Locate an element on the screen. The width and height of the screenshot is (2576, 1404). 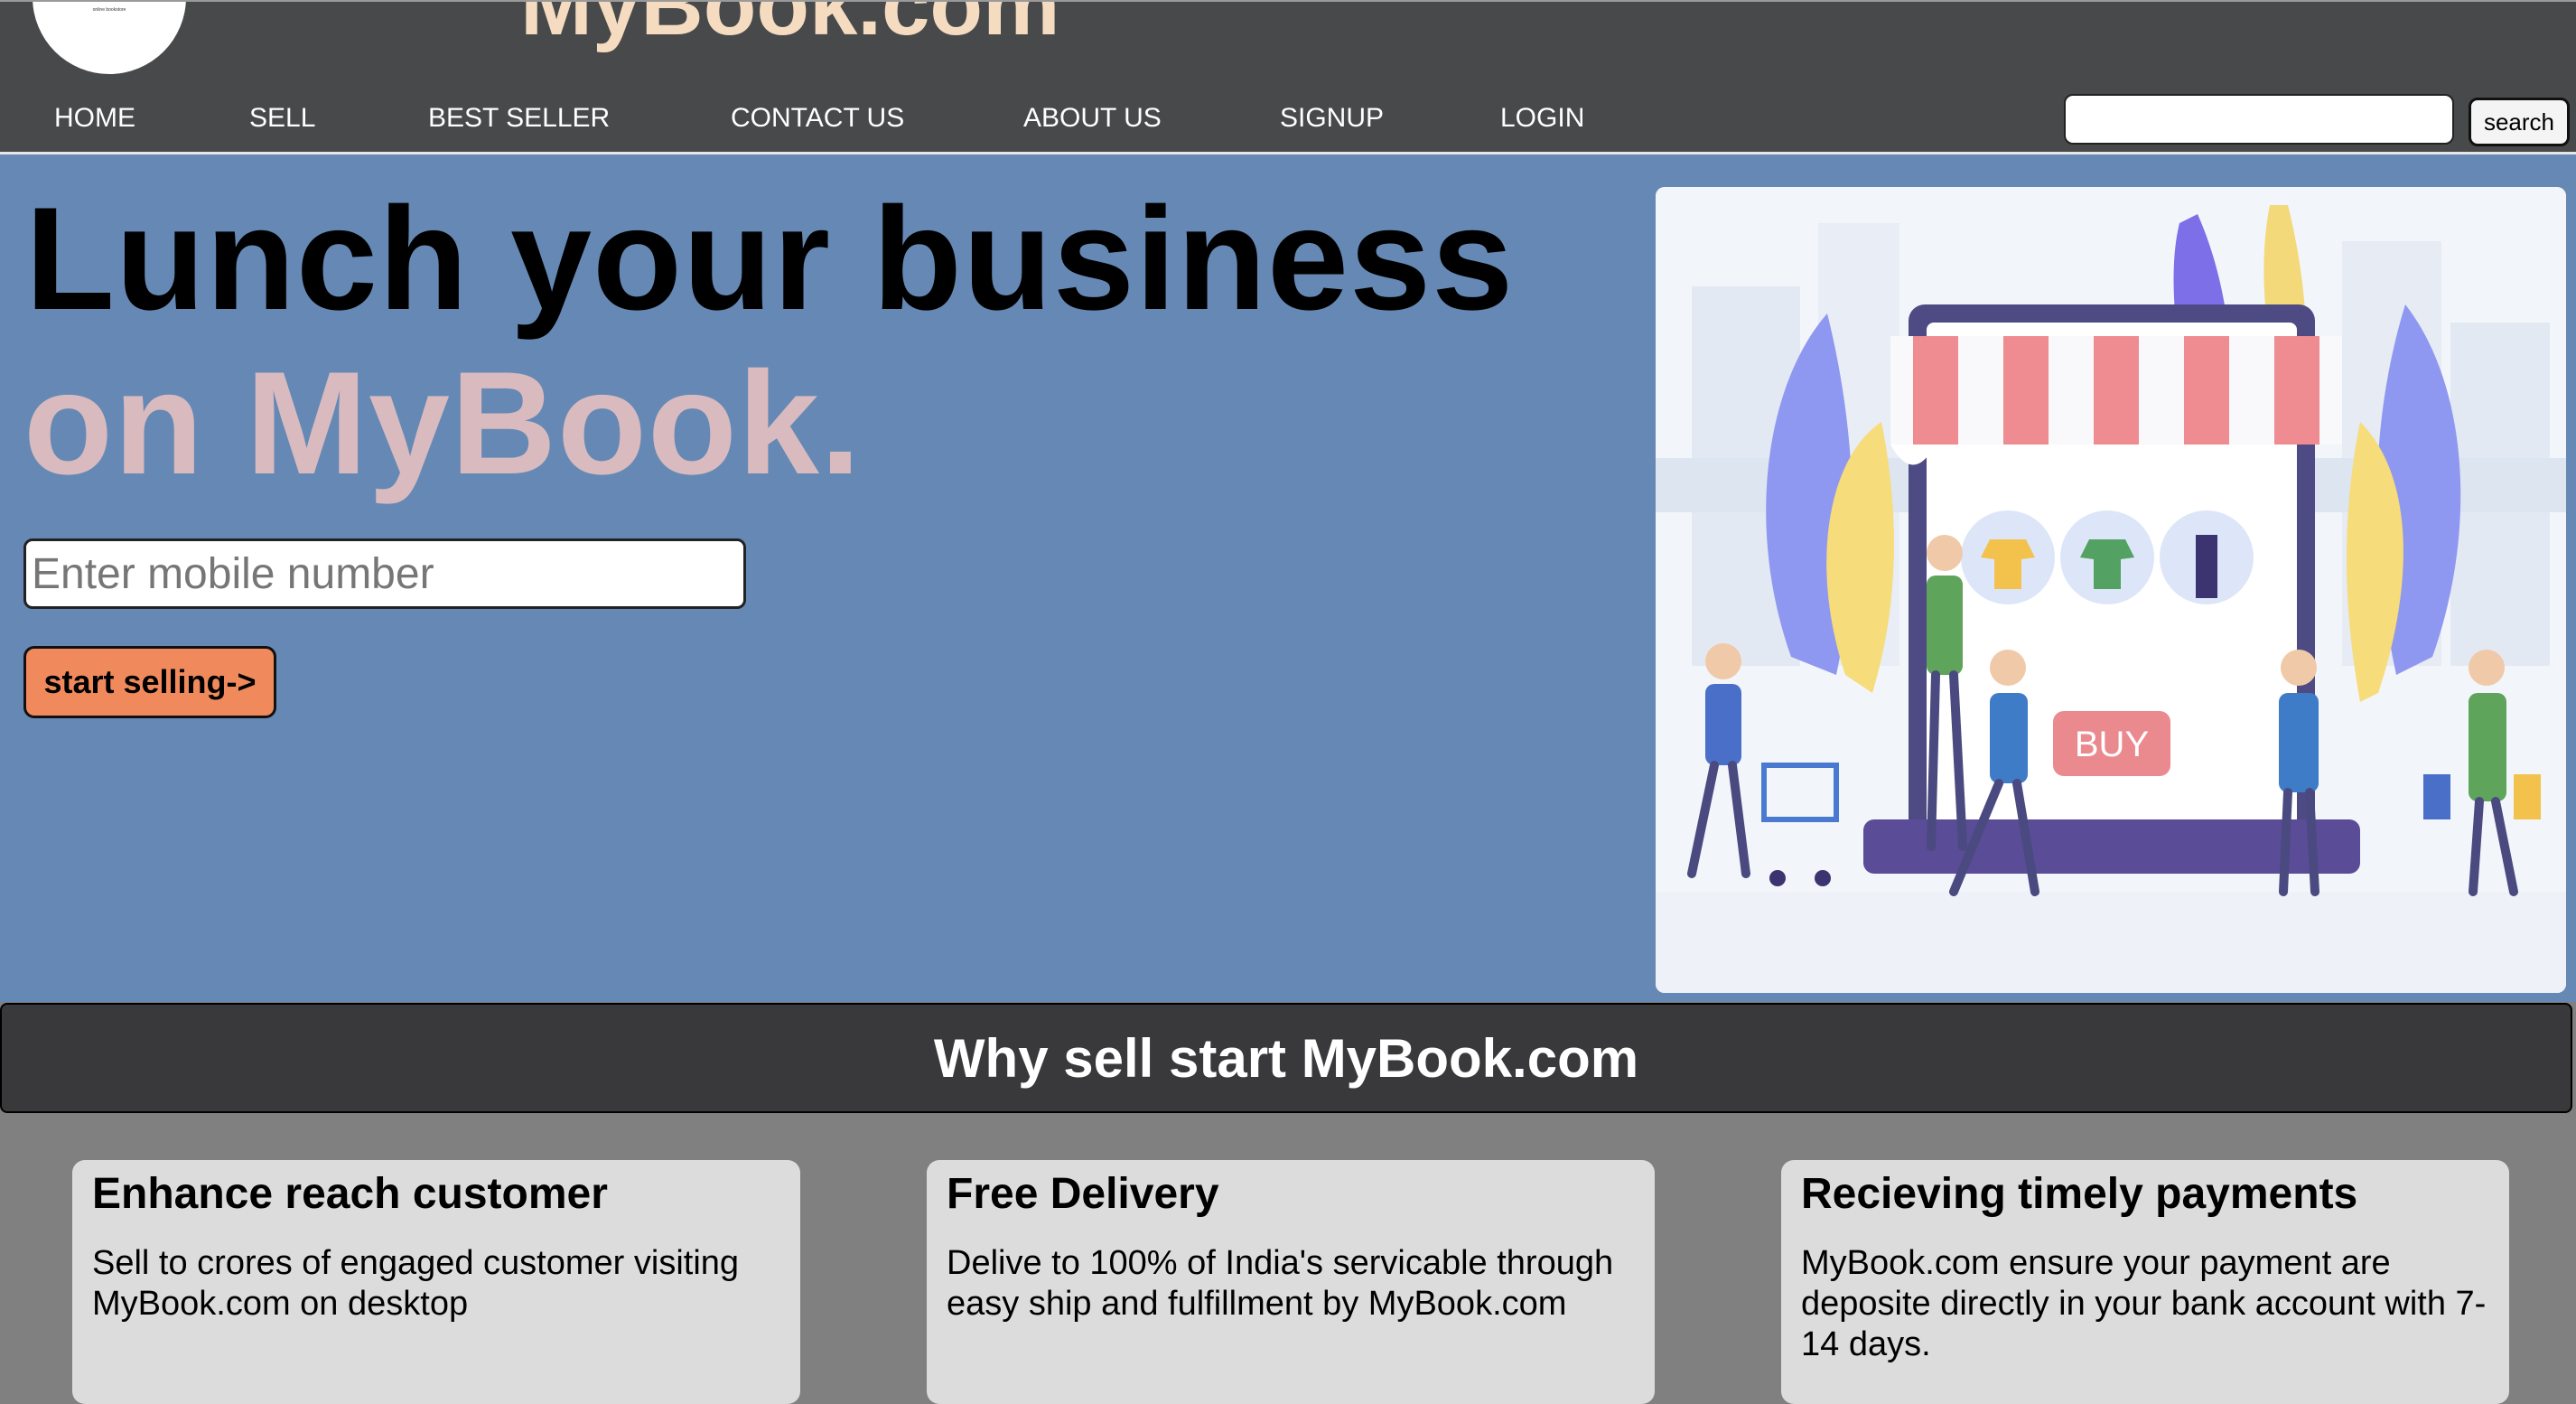
feature-card-title: Enhance reach customer is located at coordinates (350, 1194).